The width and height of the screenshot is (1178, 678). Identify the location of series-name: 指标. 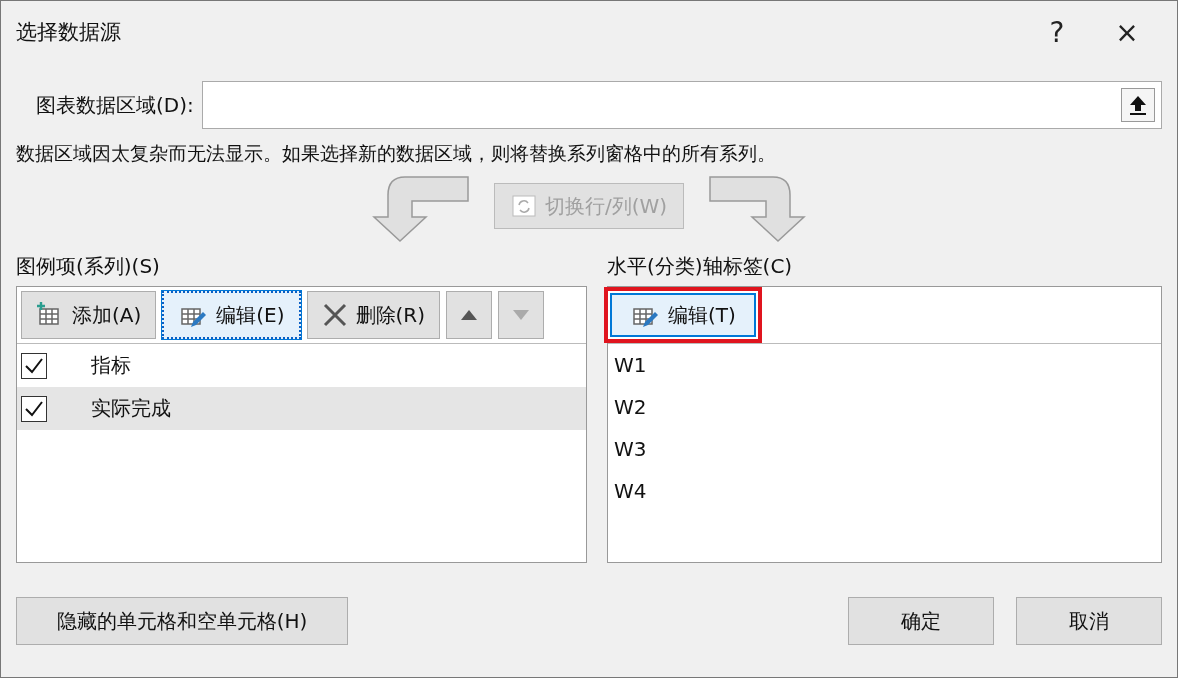
(111, 365).